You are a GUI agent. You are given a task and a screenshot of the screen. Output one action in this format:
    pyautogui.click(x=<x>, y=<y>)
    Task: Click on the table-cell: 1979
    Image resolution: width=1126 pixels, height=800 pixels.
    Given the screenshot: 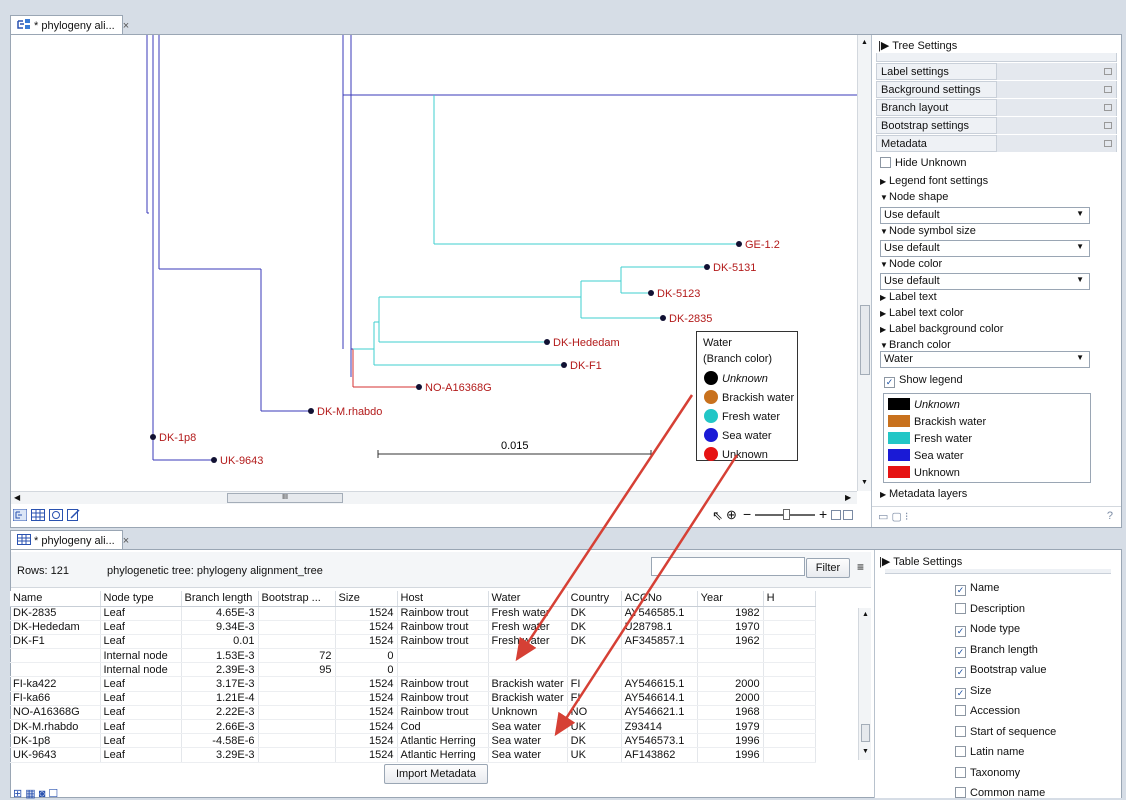 What is the action you would take?
    pyautogui.click(x=730, y=727)
    